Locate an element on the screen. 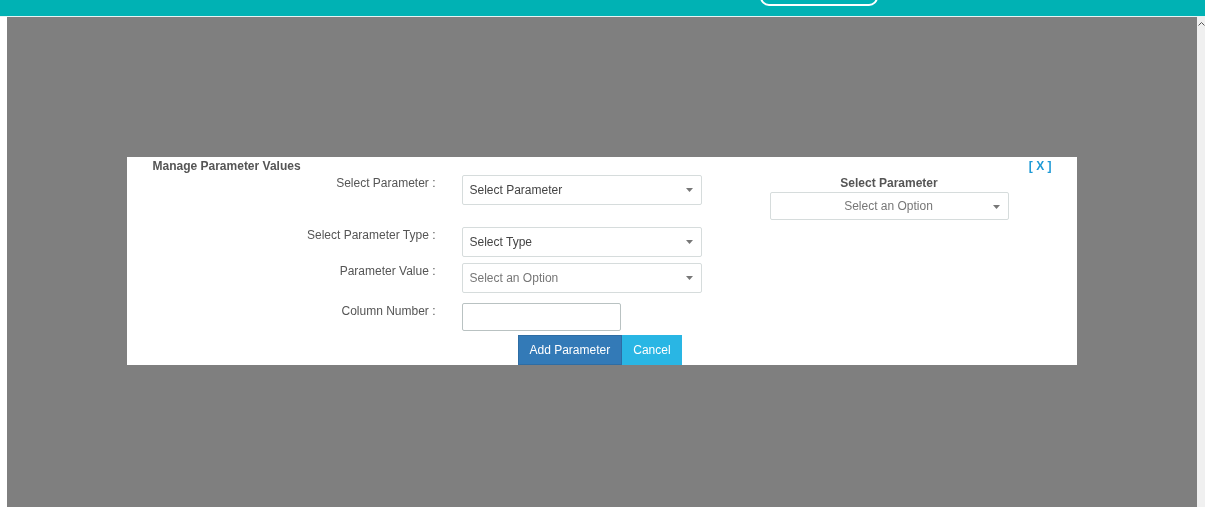 The height and width of the screenshot is (507, 1205). dialog-title: Manage Parameter Values is located at coordinates (226, 166).